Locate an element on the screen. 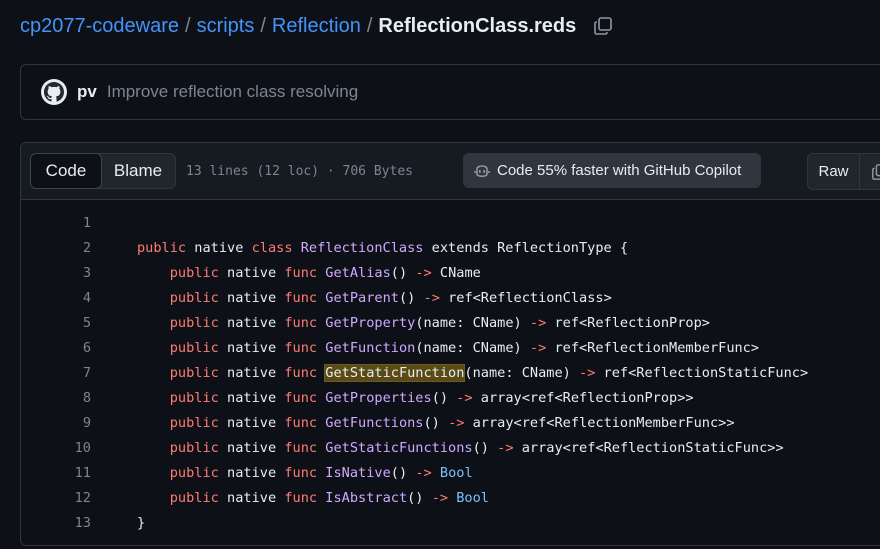 The width and height of the screenshot is (880, 549). copilot-button: Code 55% faster with GitHub Copilot is located at coordinates (612, 170).